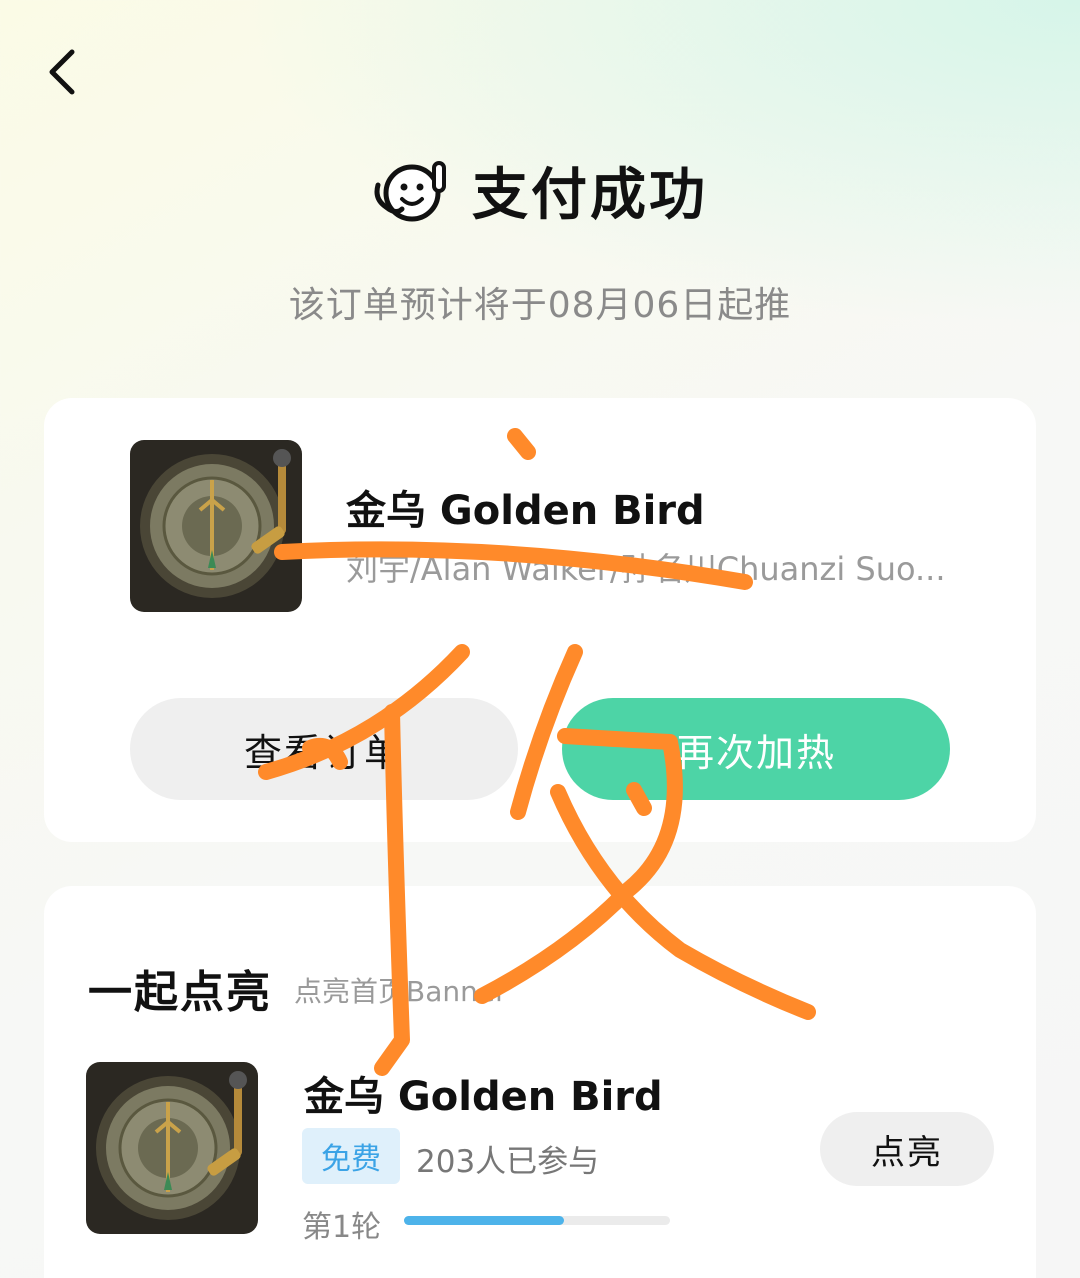 Image resolution: width=1080 pixels, height=1278 pixels. Describe the element at coordinates (400, 991) in the screenshot. I see `section-subtitle: 点亮首页Banner` at that location.